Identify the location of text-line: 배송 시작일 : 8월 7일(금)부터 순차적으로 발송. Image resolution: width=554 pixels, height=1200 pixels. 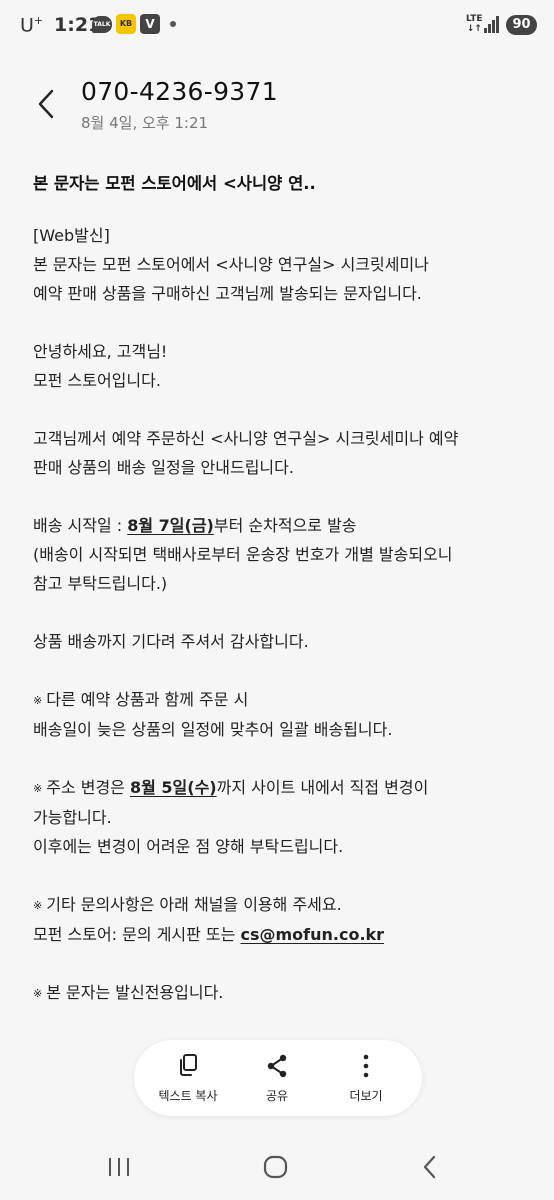
(283, 525).